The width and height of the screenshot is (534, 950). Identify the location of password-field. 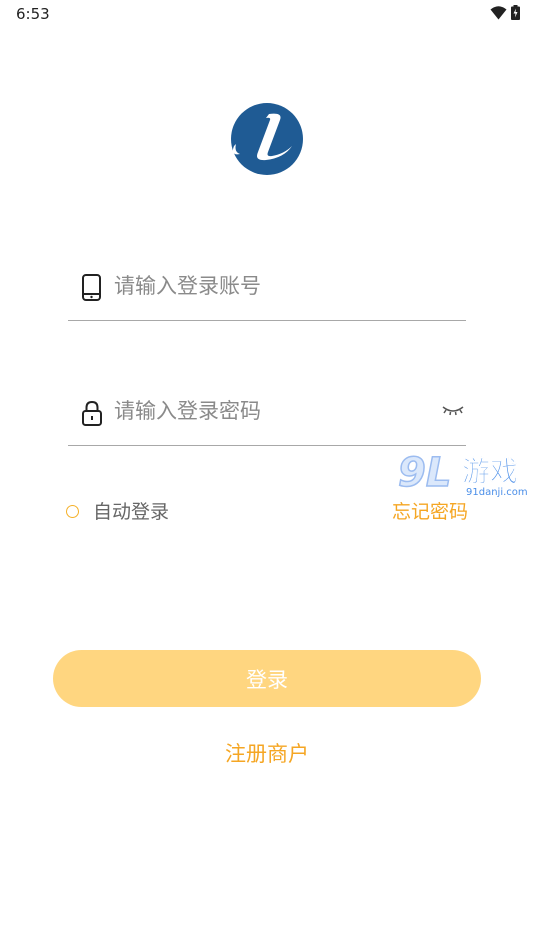
(267, 415).